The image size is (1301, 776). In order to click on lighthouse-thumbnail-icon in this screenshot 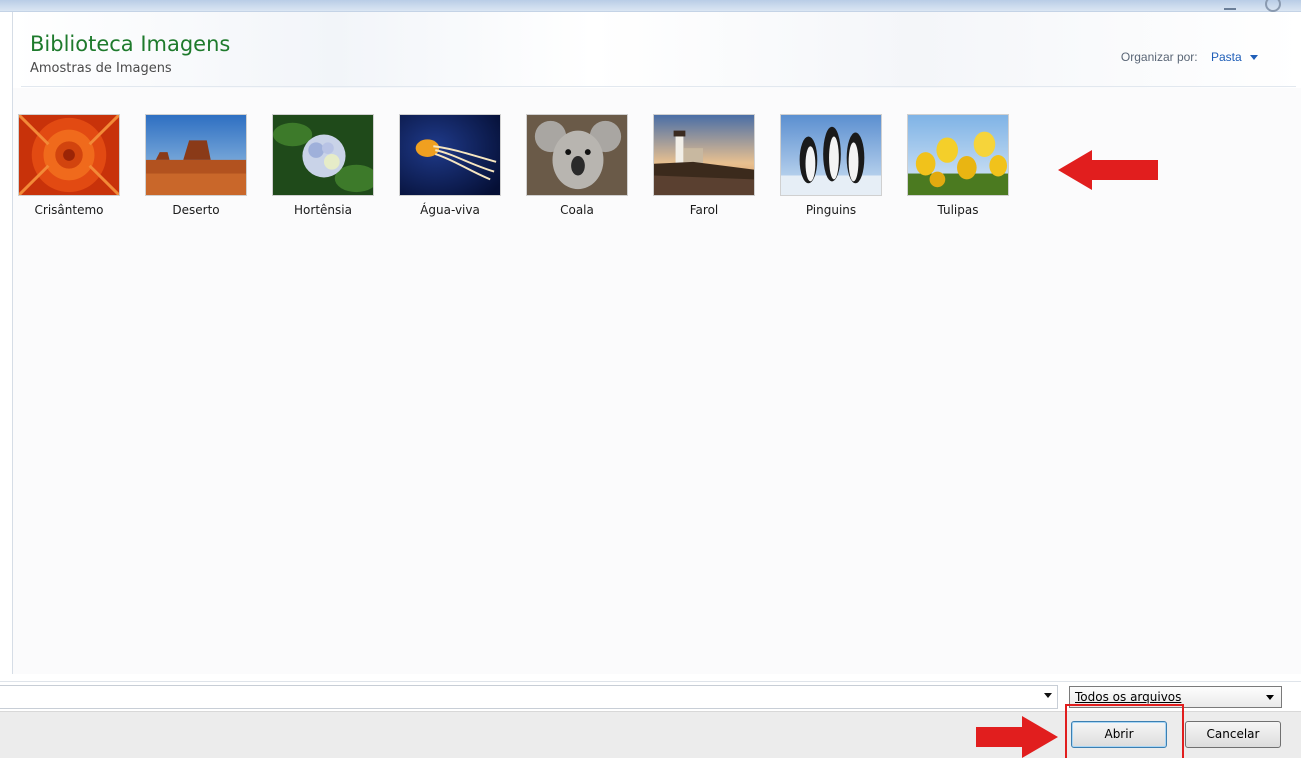, I will do `click(704, 155)`.